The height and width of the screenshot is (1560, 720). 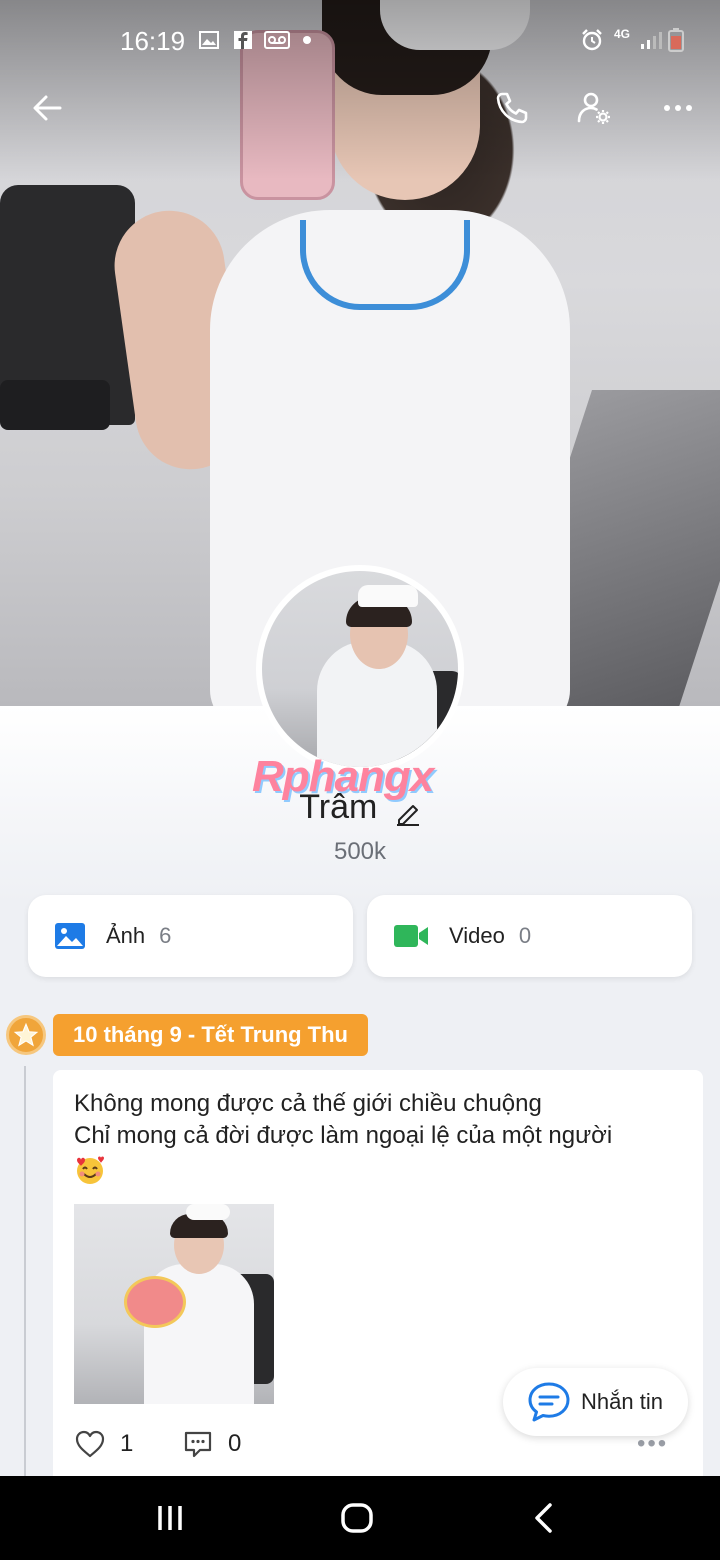 What do you see at coordinates (198, 1444) in the screenshot?
I see `comment-icon` at bounding box center [198, 1444].